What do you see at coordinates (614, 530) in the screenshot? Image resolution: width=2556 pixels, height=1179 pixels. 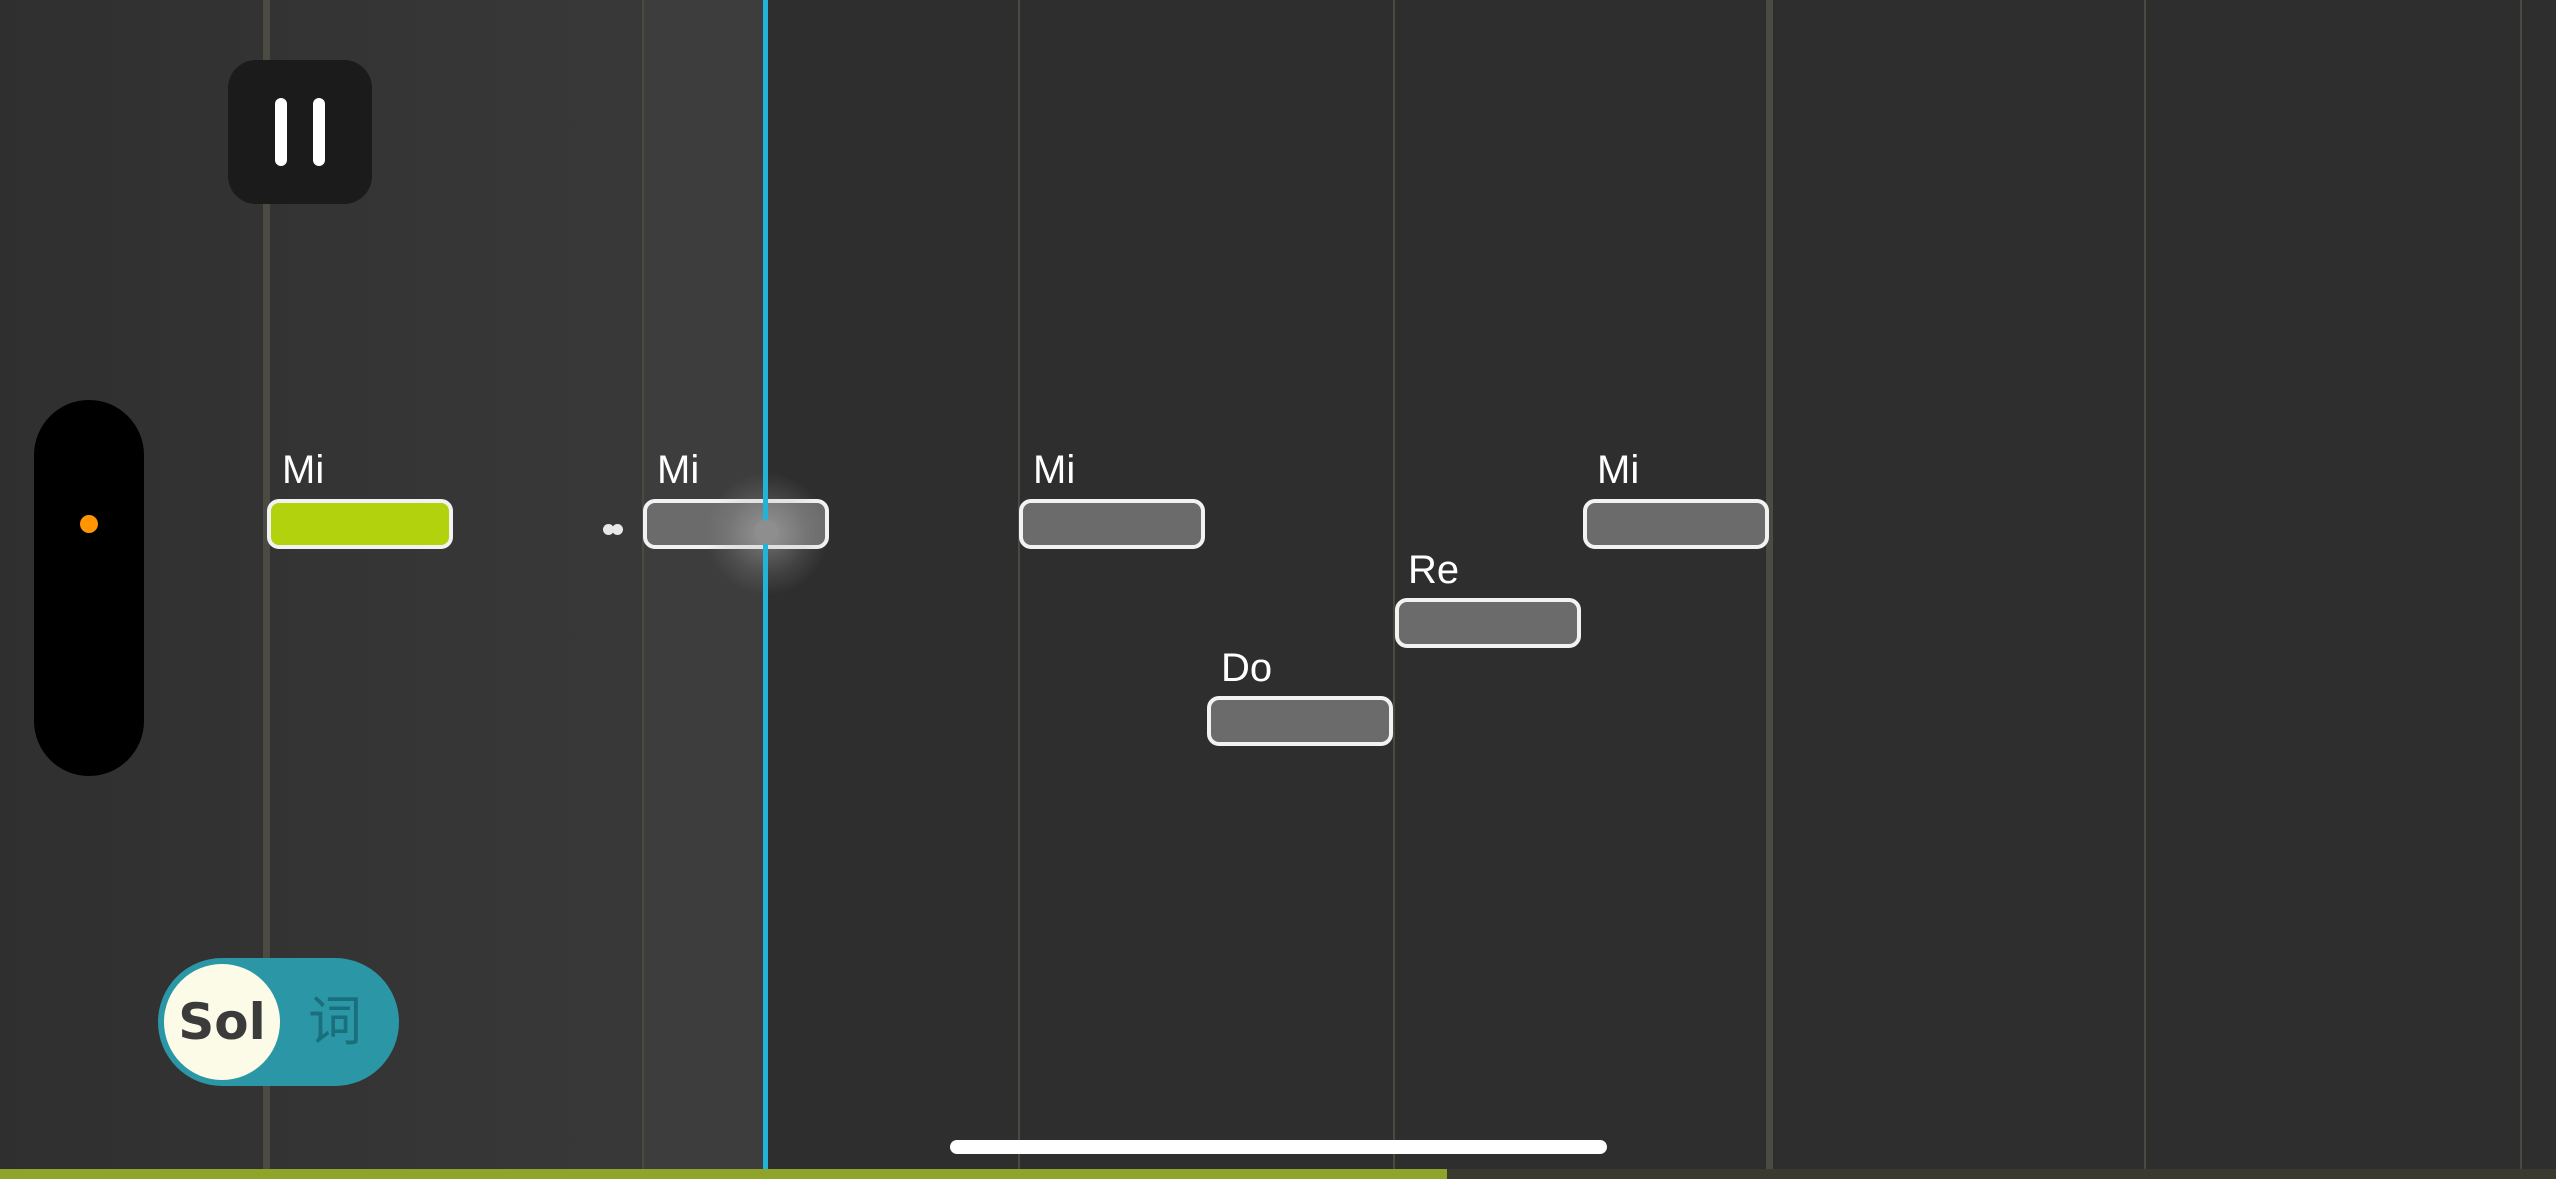 I see `breath-mark-icon` at bounding box center [614, 530].